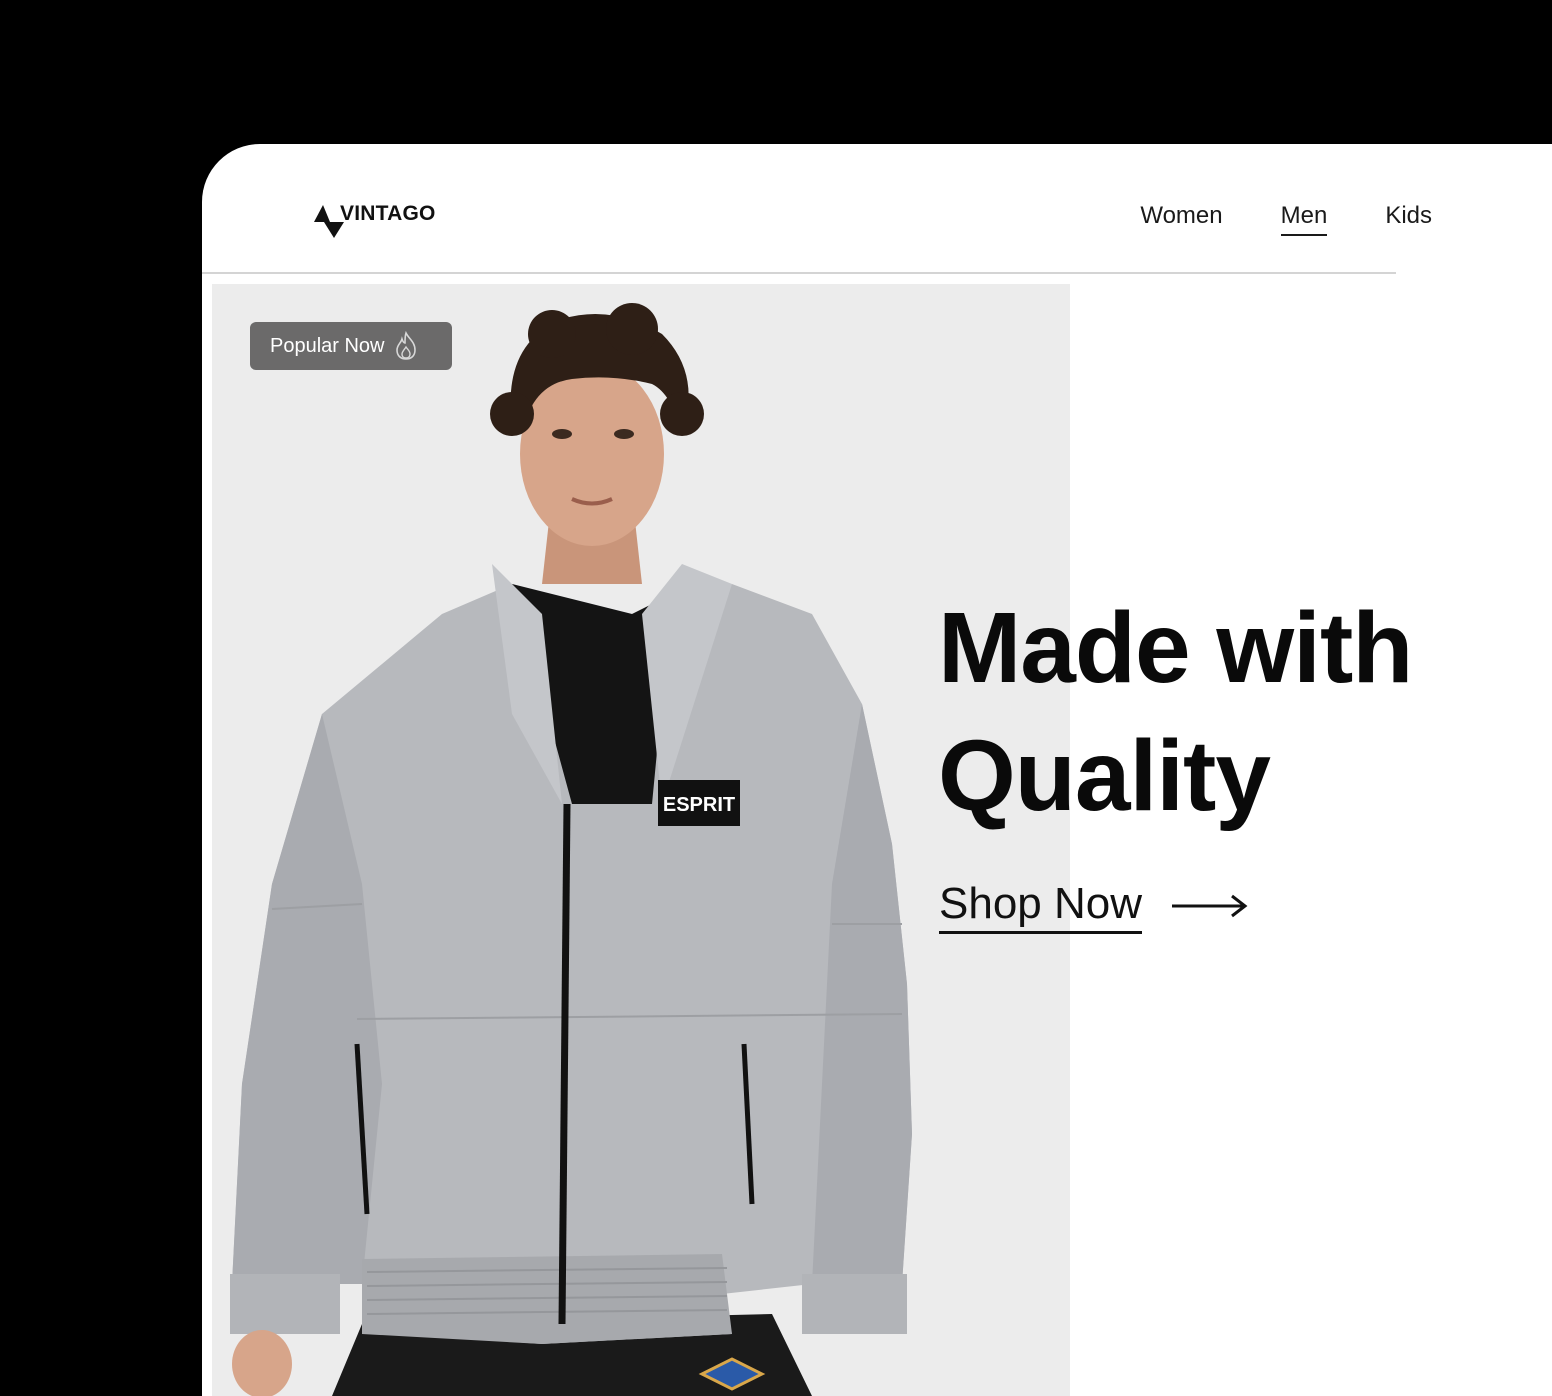  What do you see at coordinates (1181, 219) in the screenshot?
I see `nav-item-women: Women` at bounding box center [1181, 219].